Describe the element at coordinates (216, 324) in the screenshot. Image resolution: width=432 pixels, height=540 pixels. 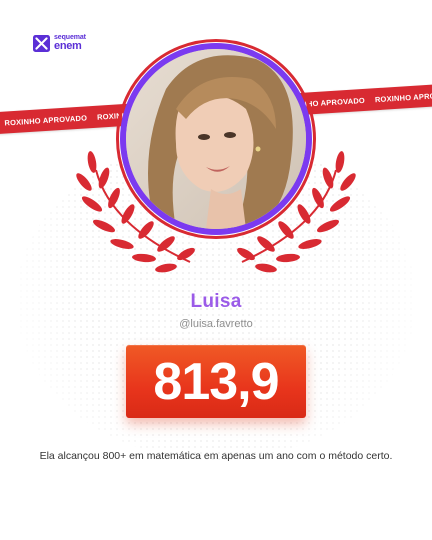
I see `student-handle: @luisa.favretto` at that location.